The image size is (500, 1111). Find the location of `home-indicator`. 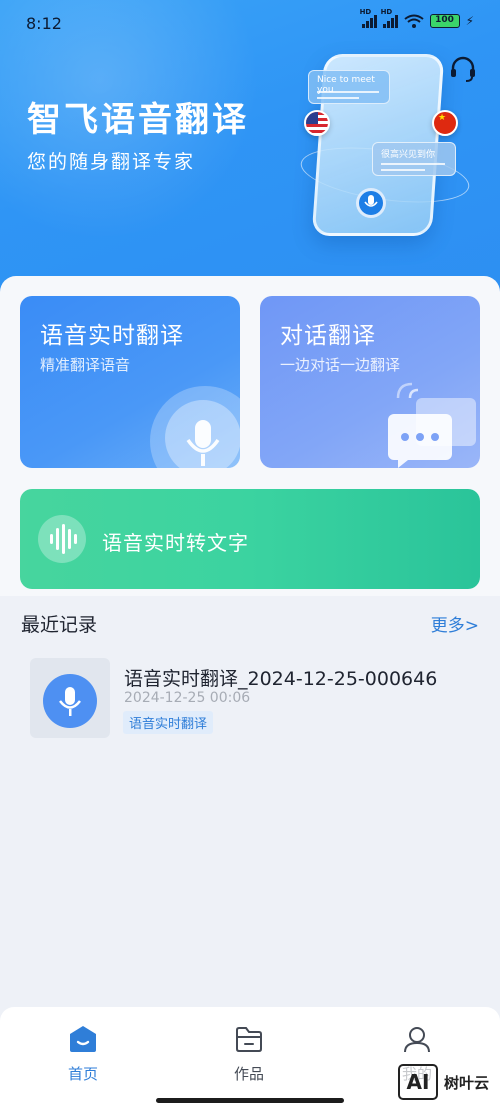

home-indicator is located at coordinates (250, 1100).